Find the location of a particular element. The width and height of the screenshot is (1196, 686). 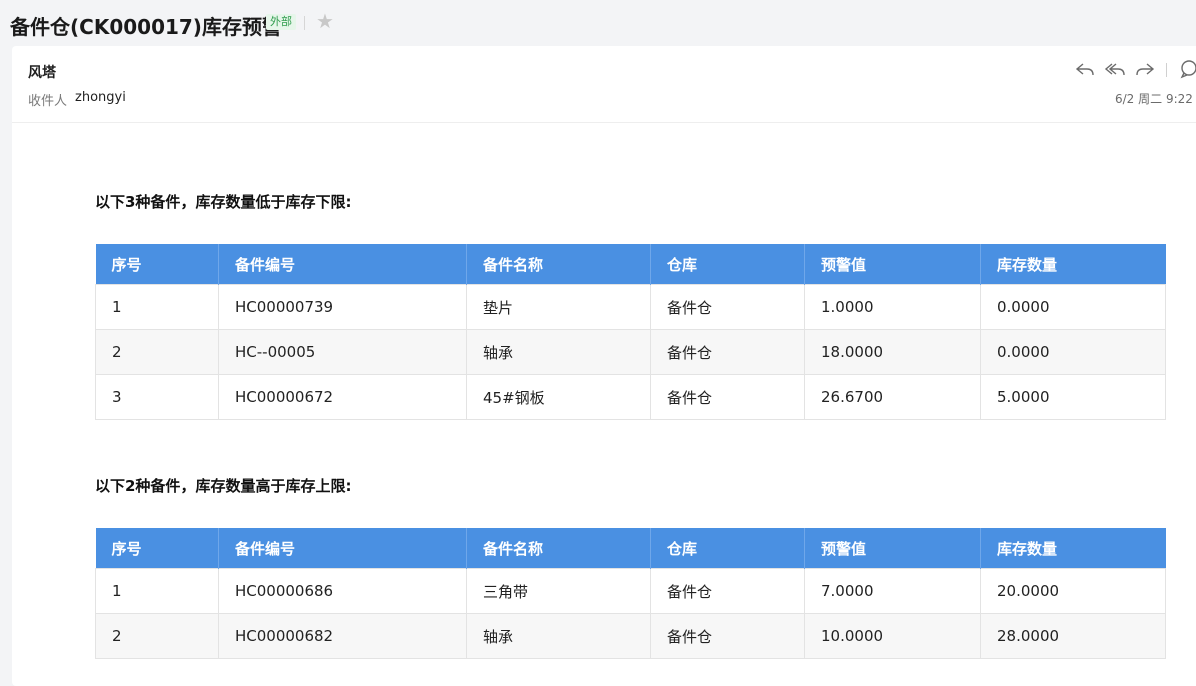

table-cell: 20.0000 is located at coordinates (1073, 591).